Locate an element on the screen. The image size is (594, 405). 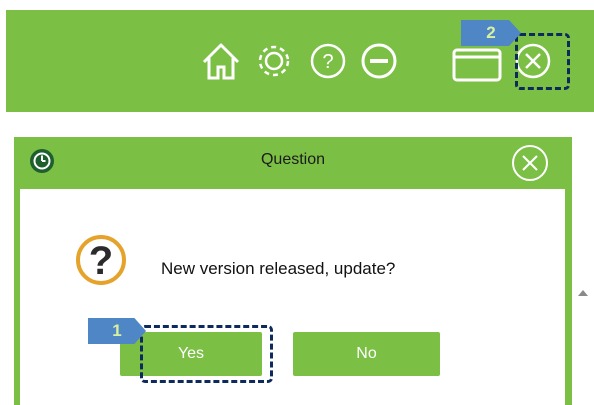
home-button is located at coordinates (221, 61).